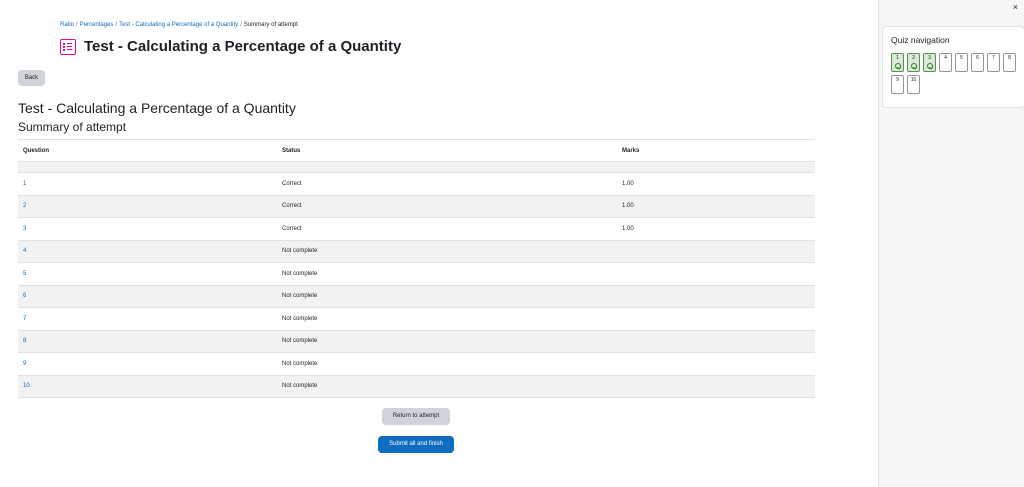 The height and width of the screenshot is (487, 1024). What do you see at coordinates (24, 184) in the screenshot?
I see `question-link: 1` at bounding box center [24, 184].